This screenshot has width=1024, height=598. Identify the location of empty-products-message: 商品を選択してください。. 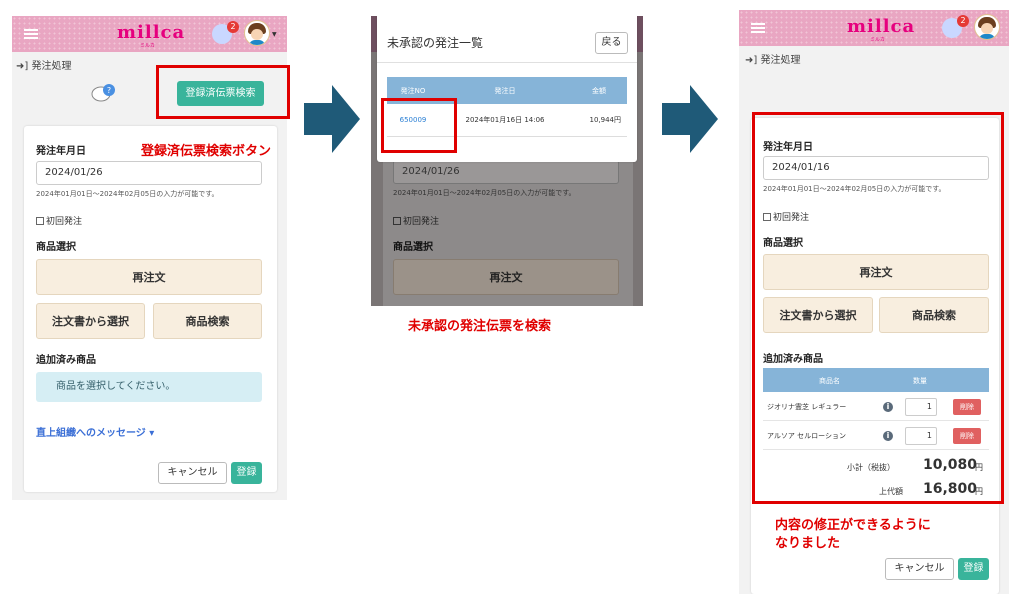
(149, 387).